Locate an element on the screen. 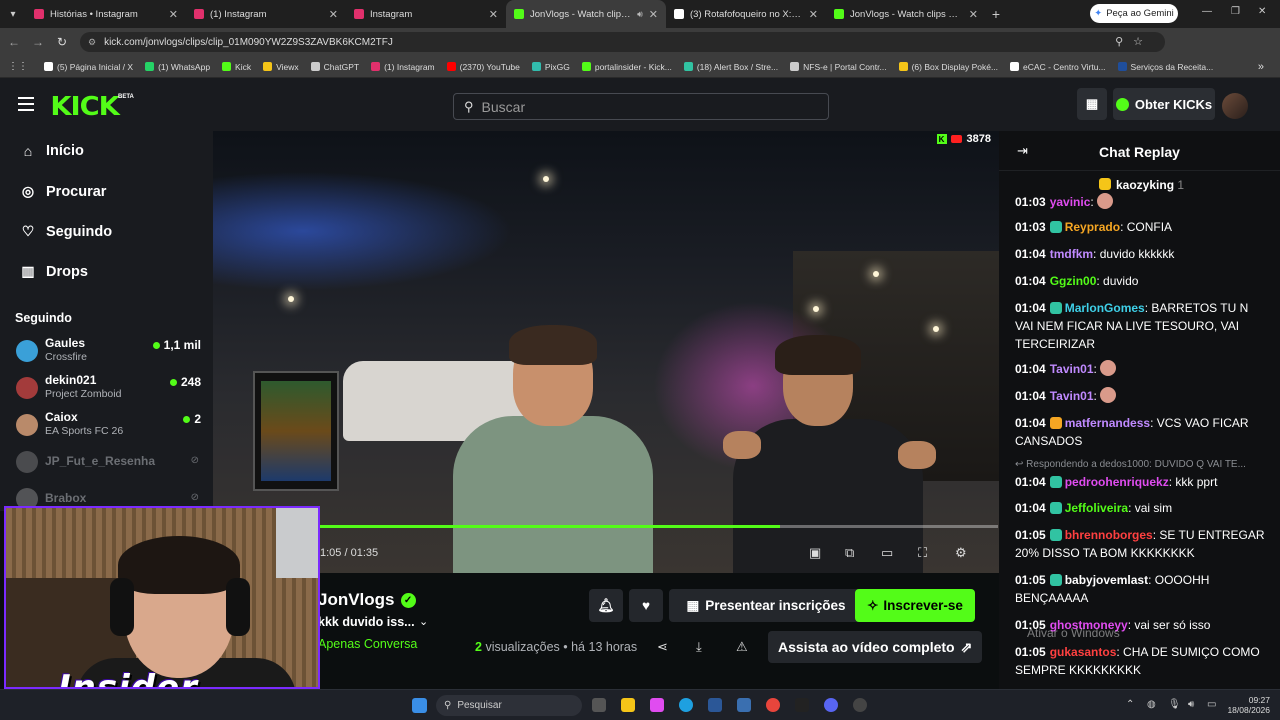  search-input: ⚲ Buscar is located at coordinates (641, 106).